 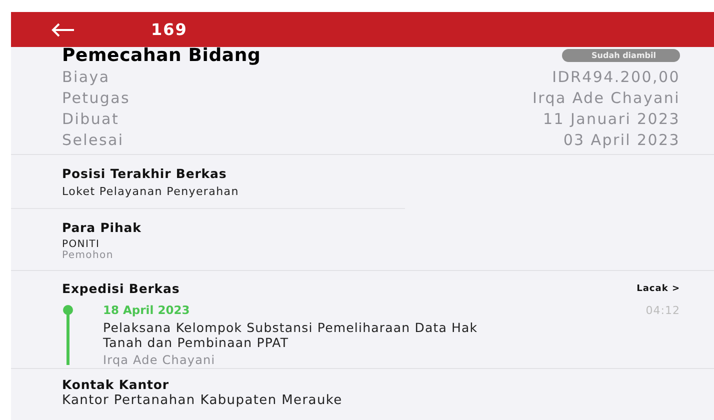 What do you see at coordinates (146, 310) in the screenshot?
I see `entry-date: 18 April 2023` at bounding box center [146, 310].